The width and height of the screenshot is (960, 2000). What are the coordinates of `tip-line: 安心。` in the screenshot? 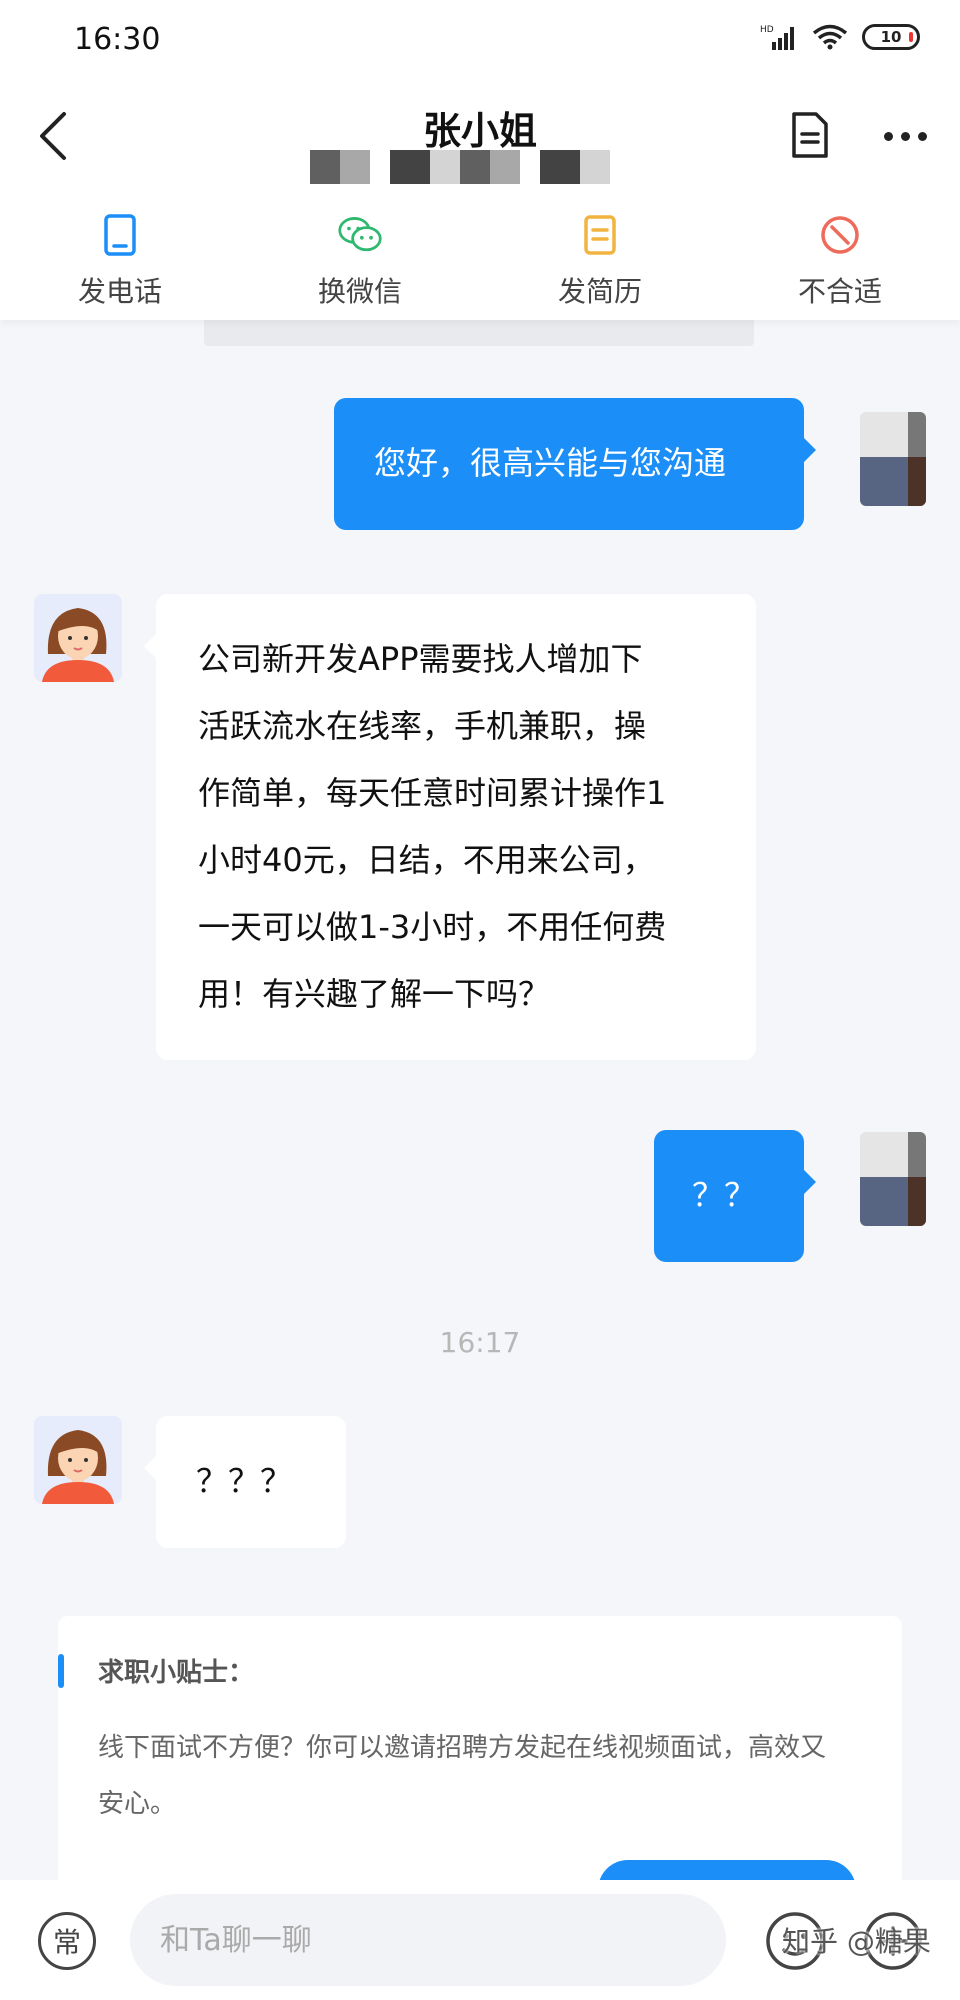 It's located at (137, 1804).